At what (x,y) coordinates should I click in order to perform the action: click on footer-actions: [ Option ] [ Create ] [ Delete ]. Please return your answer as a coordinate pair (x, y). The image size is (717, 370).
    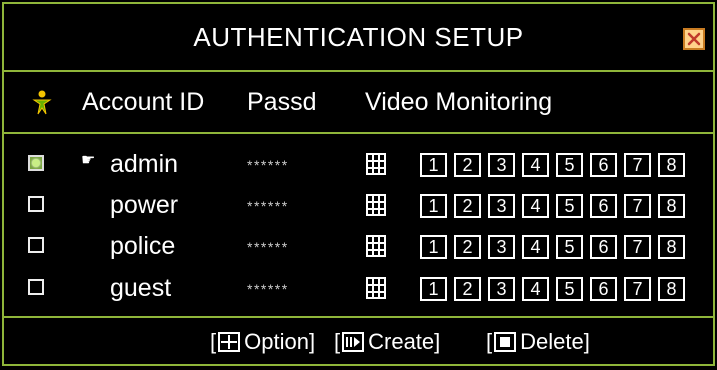
    Looking at the image, I should click on (358, 340).